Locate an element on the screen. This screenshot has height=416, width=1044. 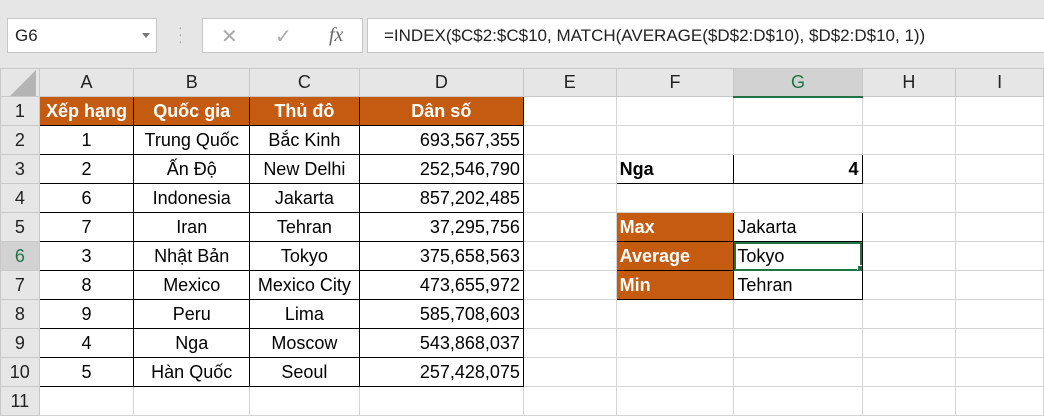
column-header-D: D is located at coordinates (441, 82).